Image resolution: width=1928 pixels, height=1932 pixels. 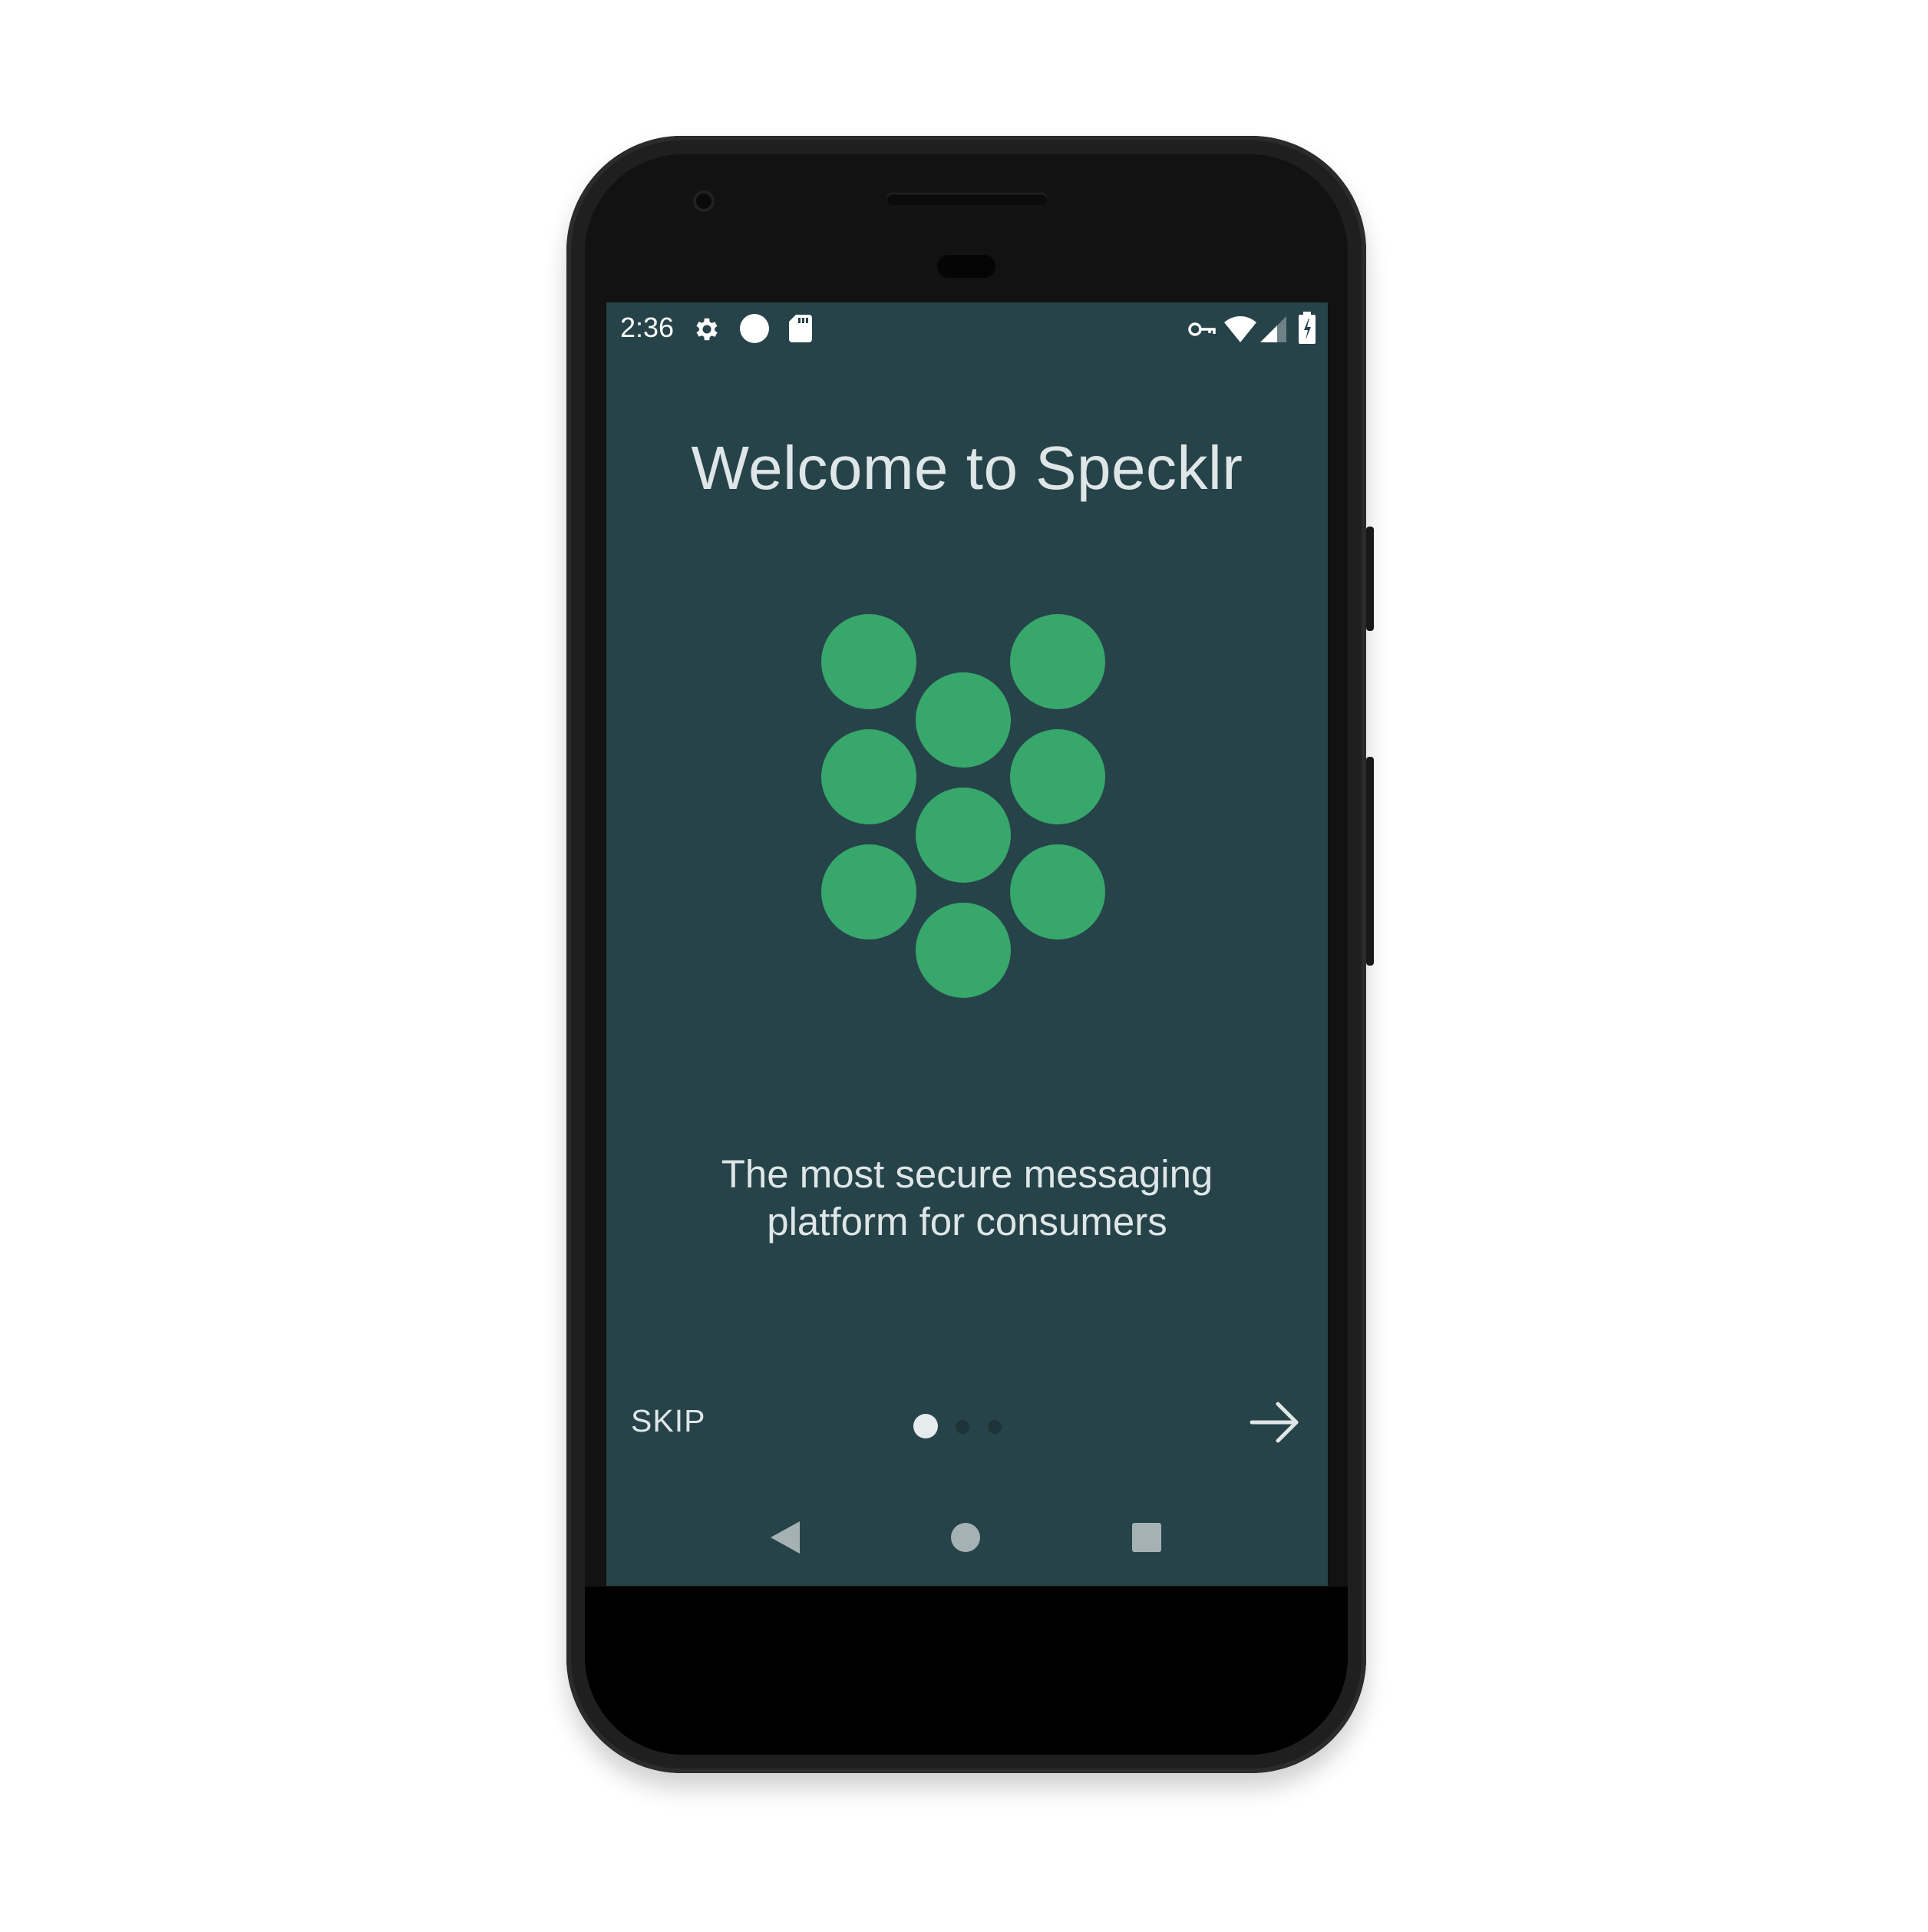 What do you see at coordinates (1370, 861) in the screenshot?
I see `volume-rocker` at bounding box center [1370, 861].